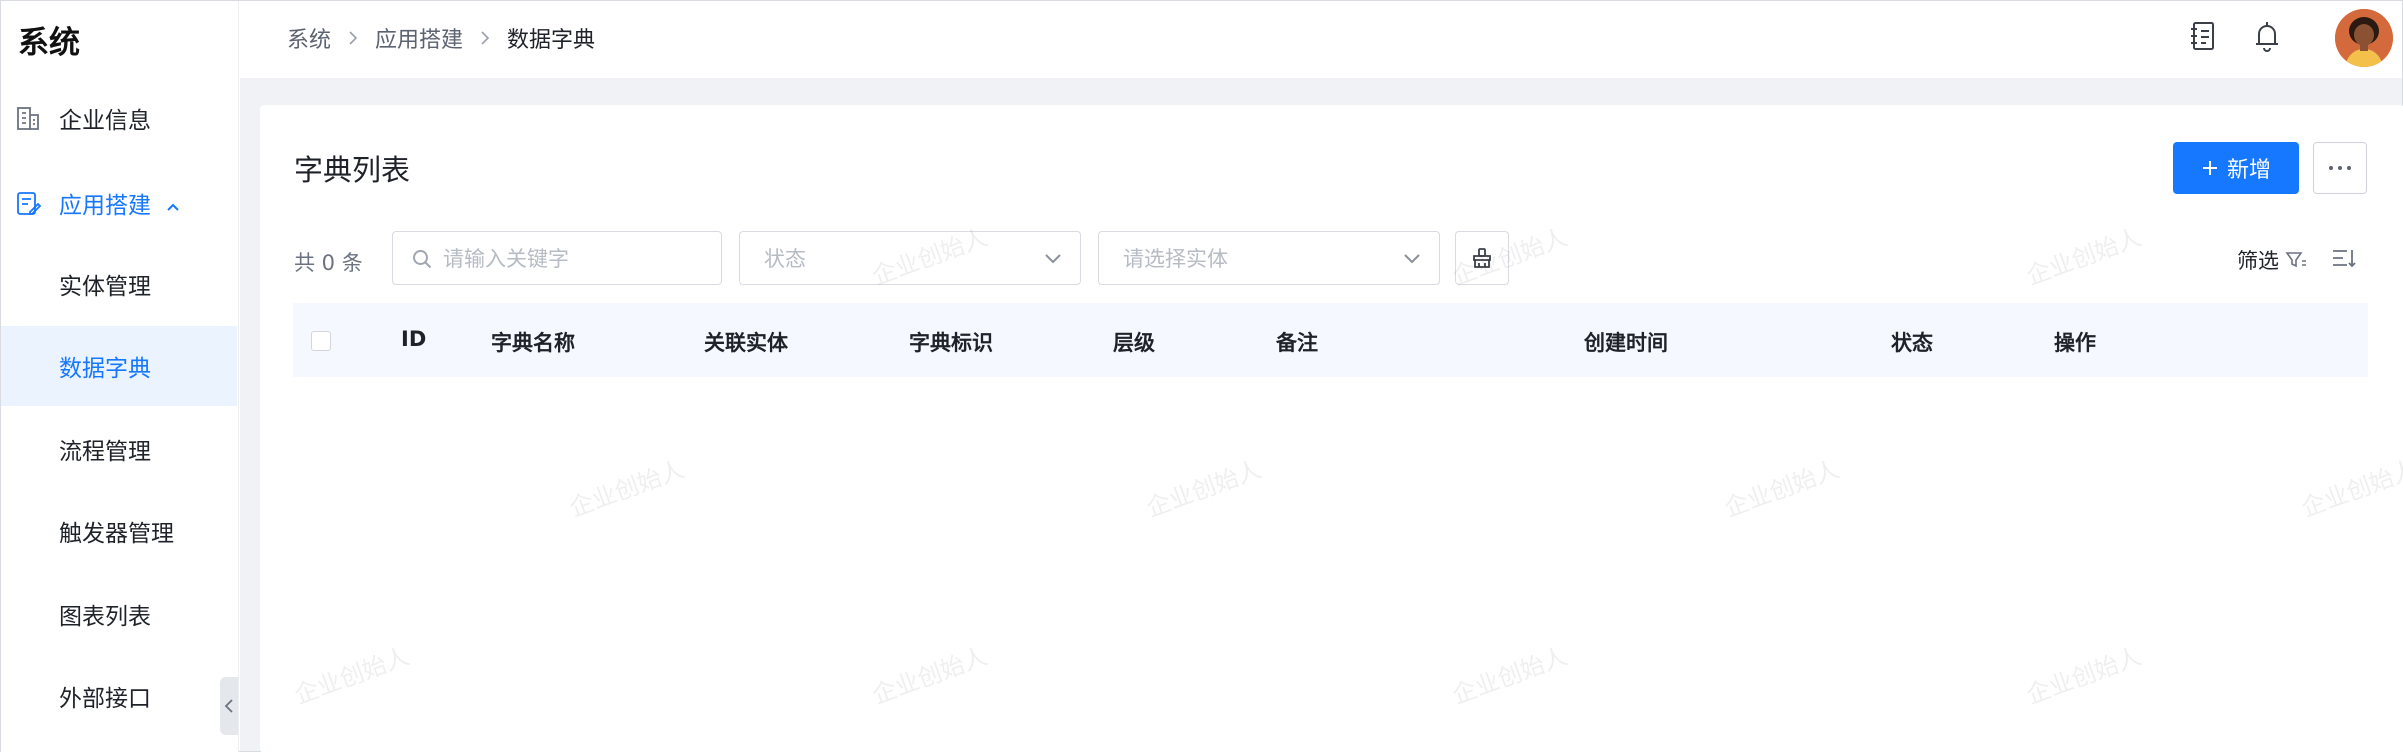 The height and width of the screenshot is (752, 2403). I want to click on column-header-dict-key: 字典标识, so click(951, 342).